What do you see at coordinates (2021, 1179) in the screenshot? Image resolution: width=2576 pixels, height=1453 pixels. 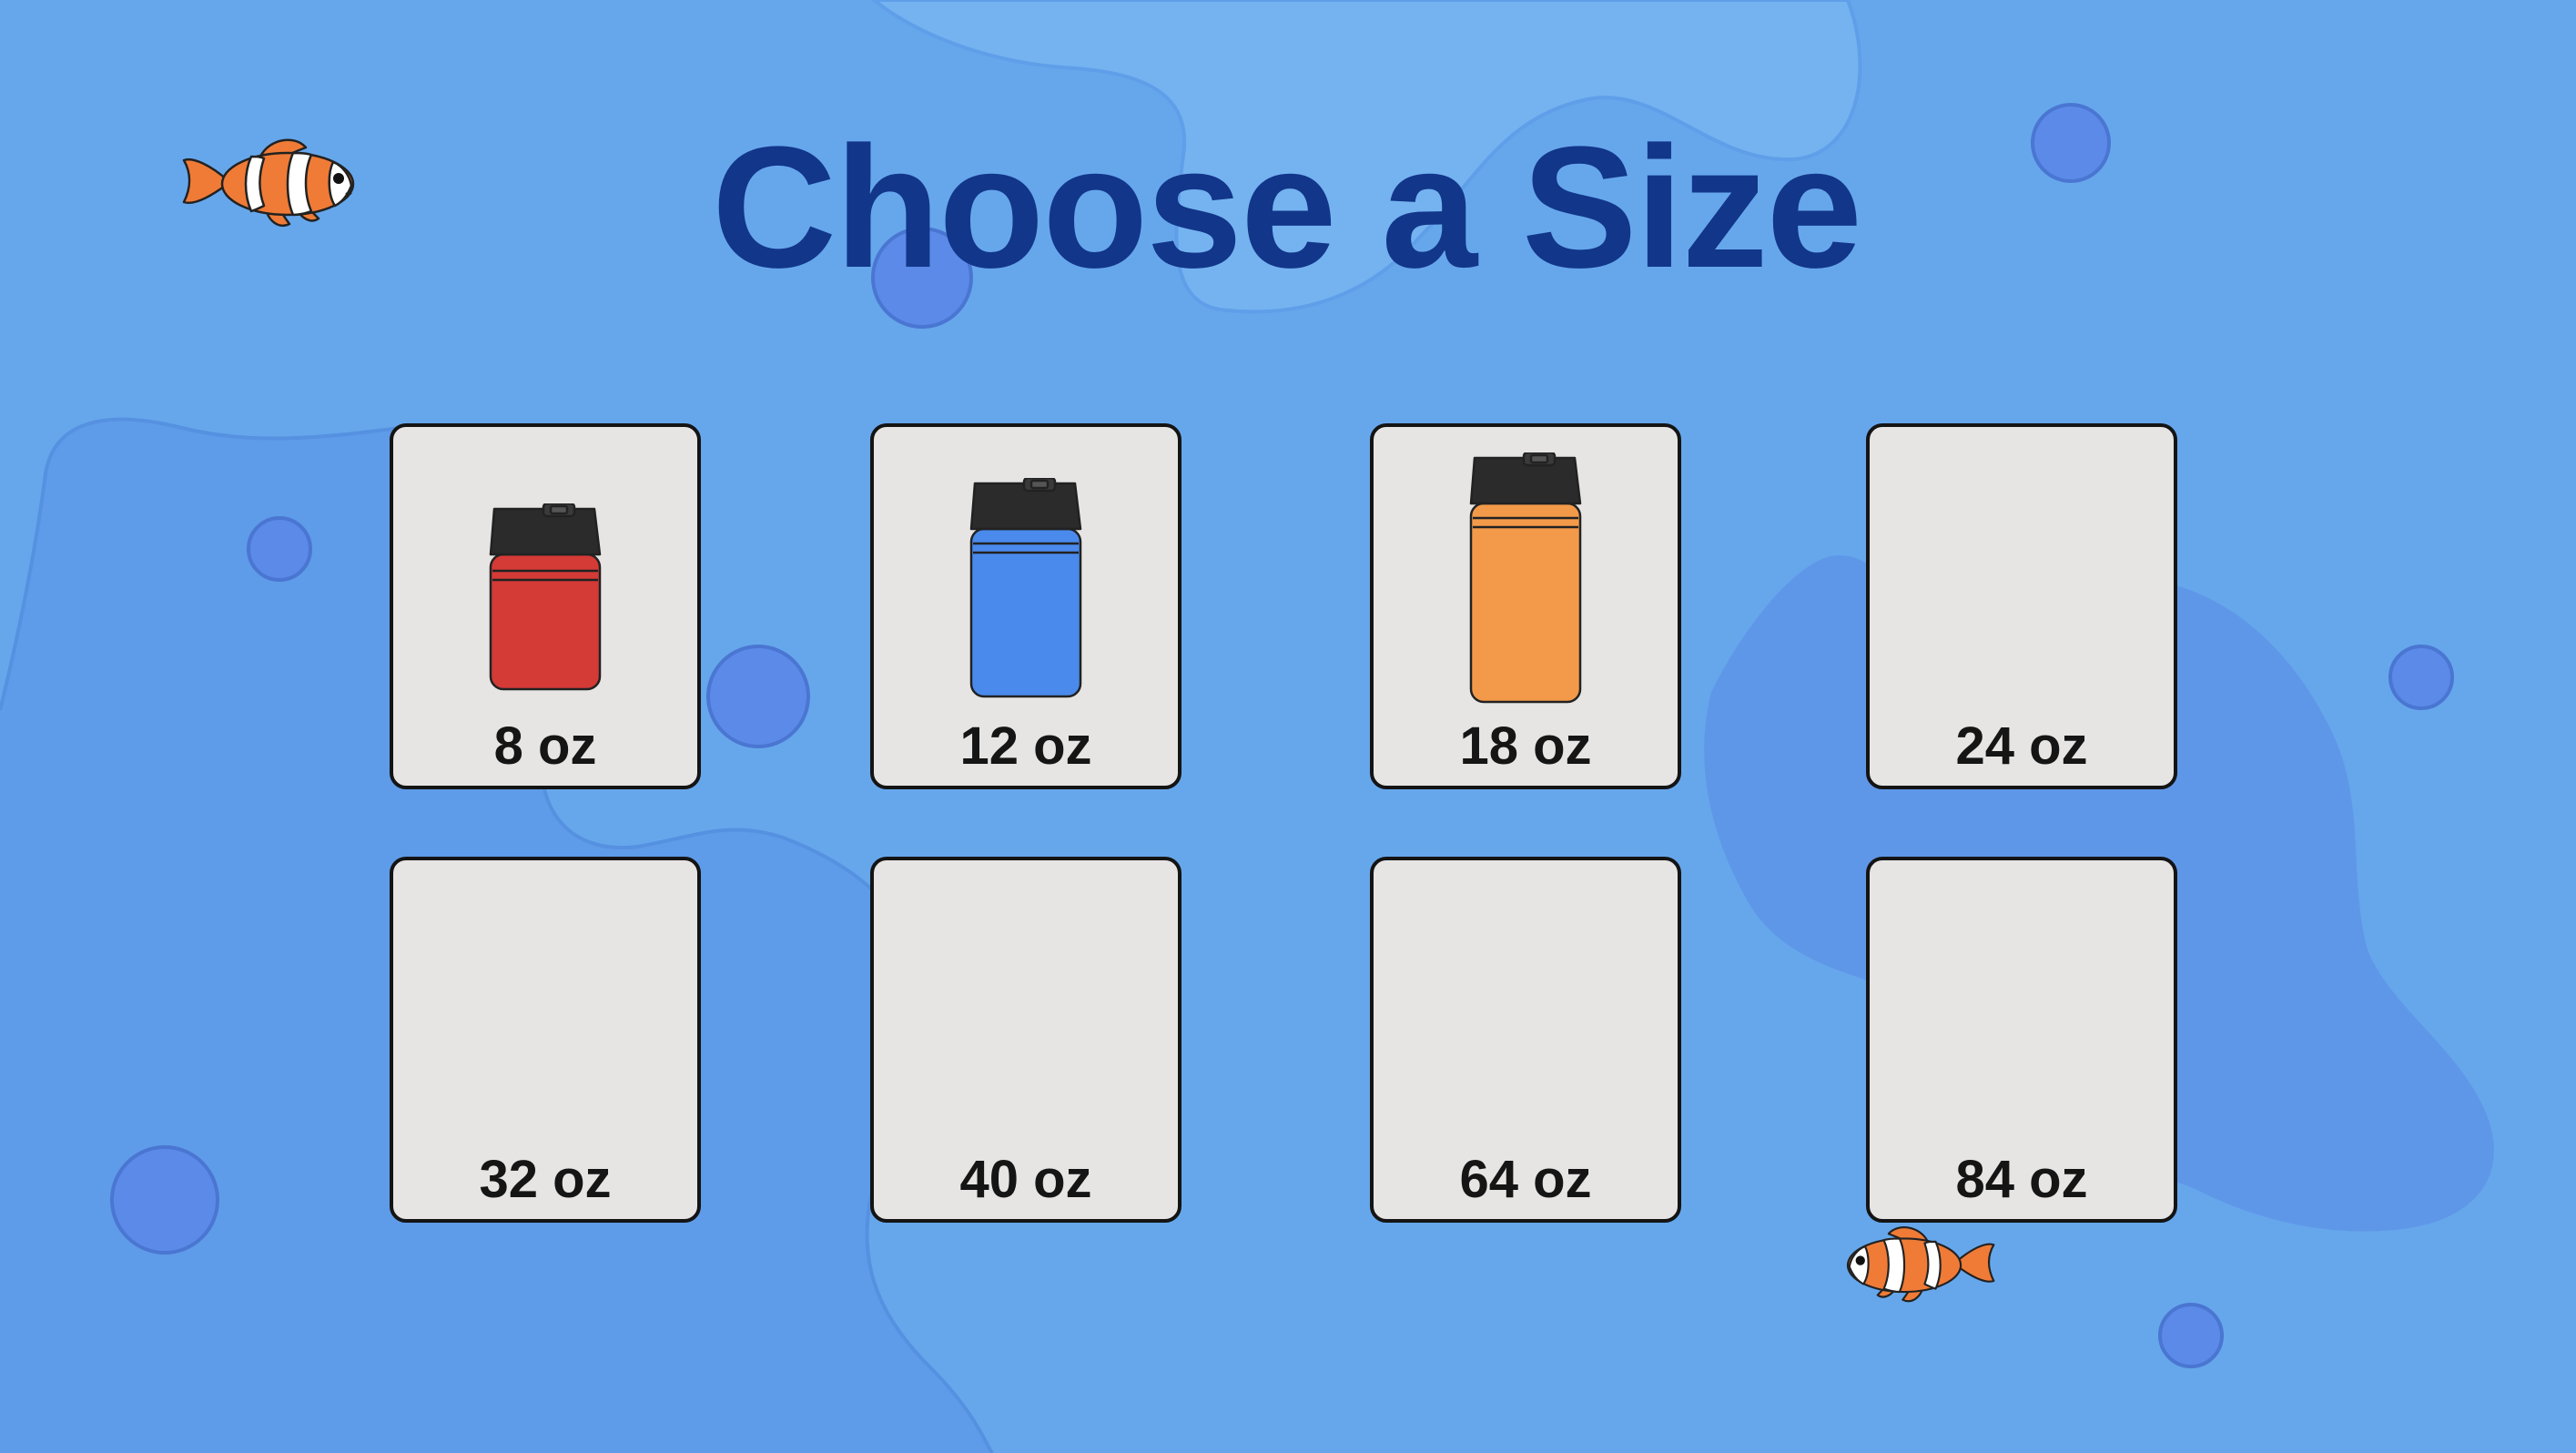 I see `size-label: 84 oz` at bounding box center [2021, 1179].